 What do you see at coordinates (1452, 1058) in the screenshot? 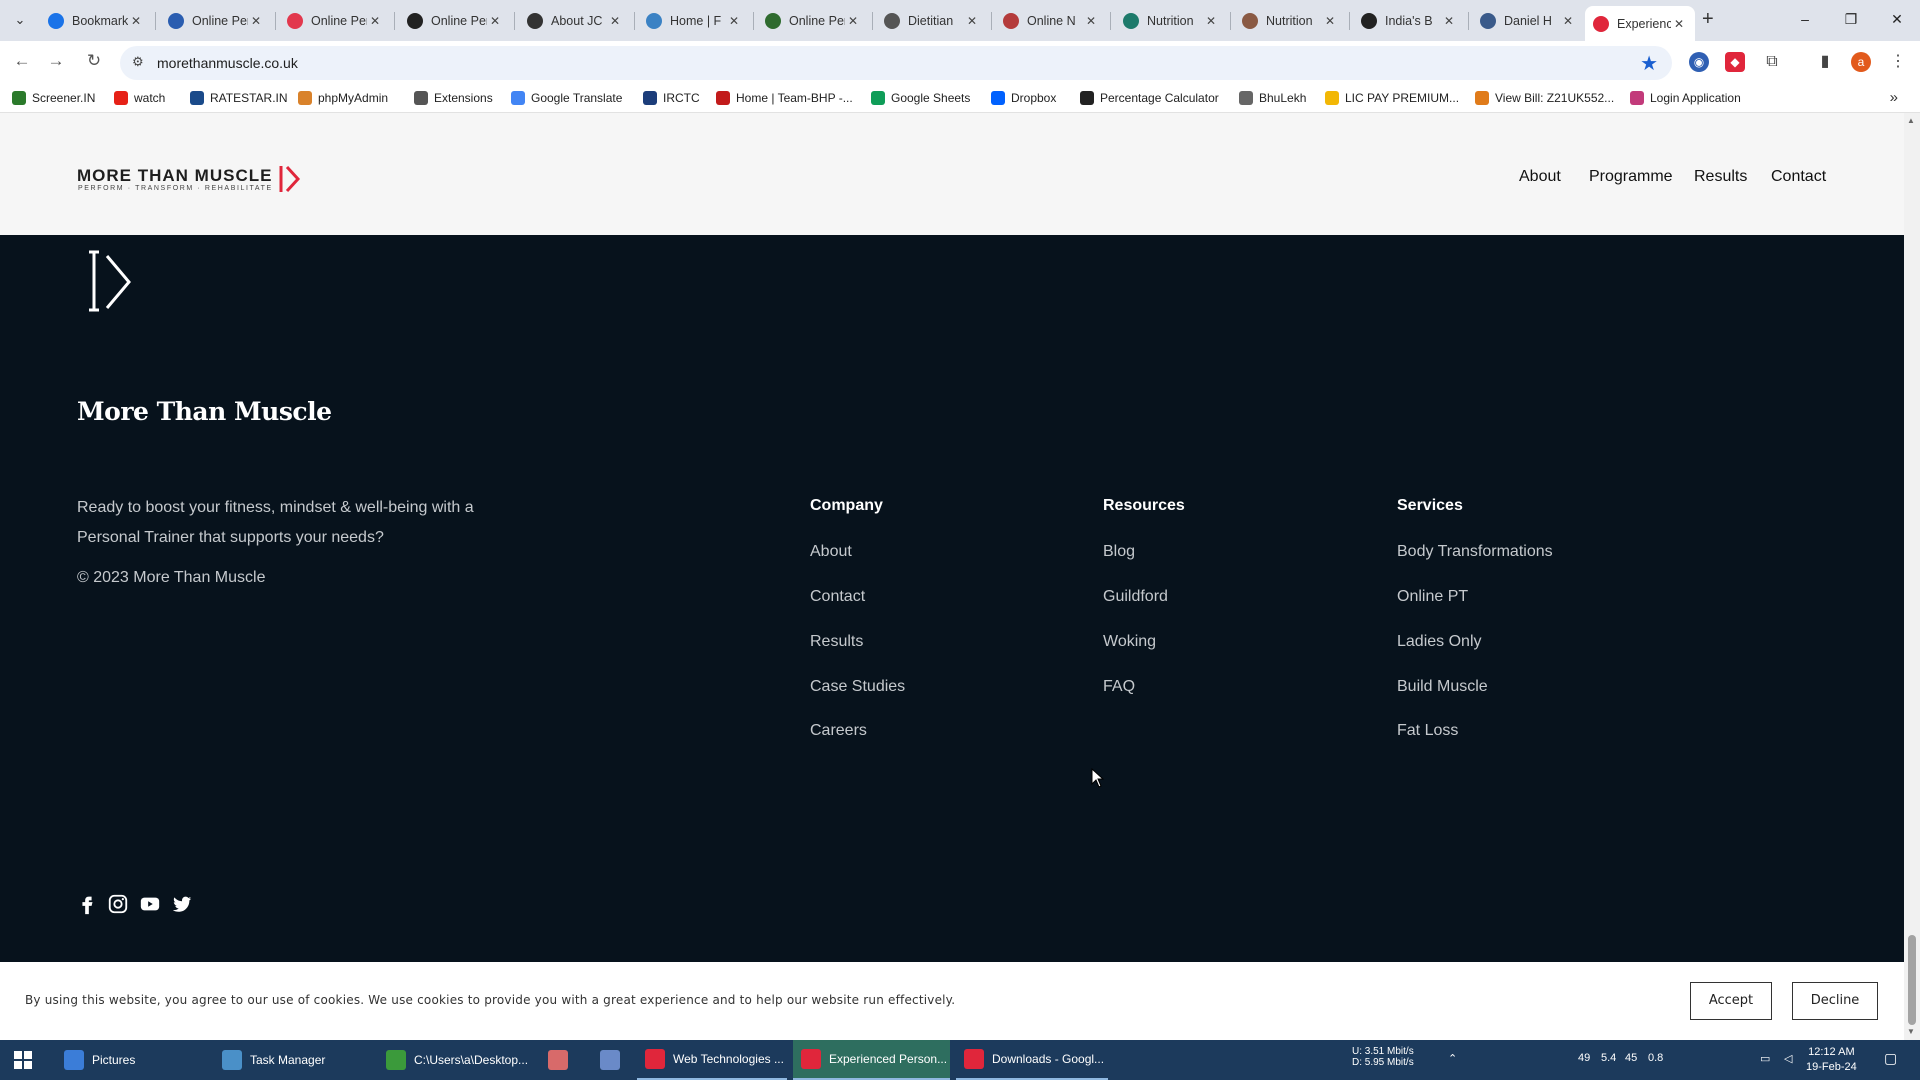
I see `tray-expand-icon: ⌃` at bounding box center [1452, 1058].